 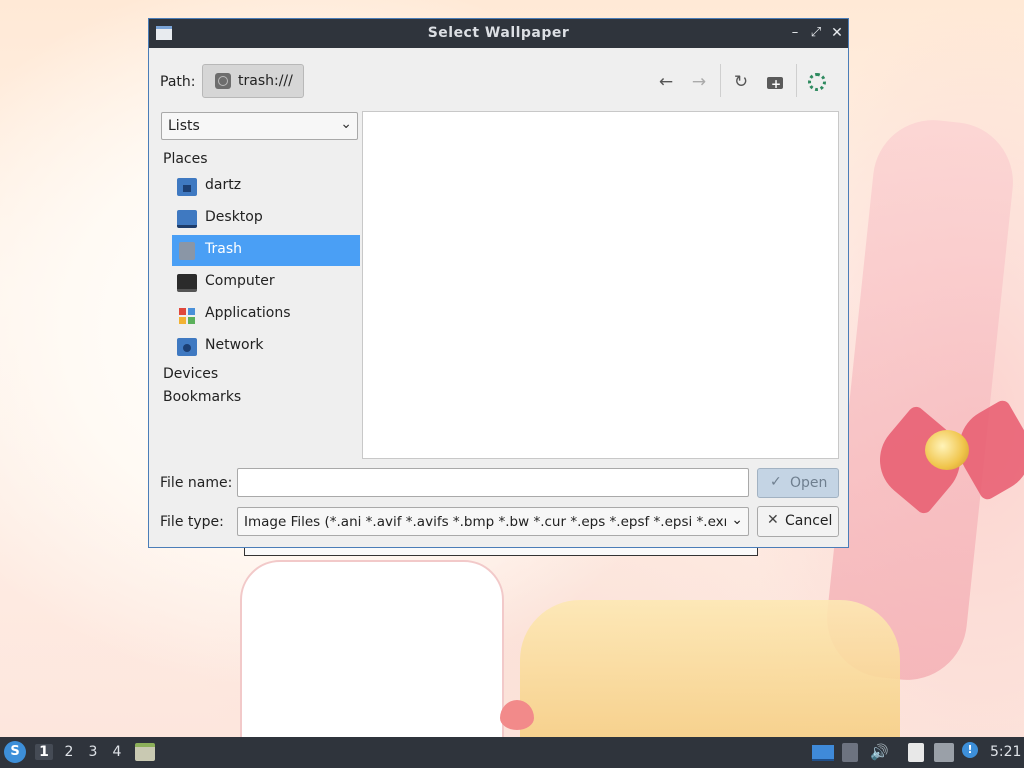 I want to click on trash-location-icon, so click(x=223, y=81).